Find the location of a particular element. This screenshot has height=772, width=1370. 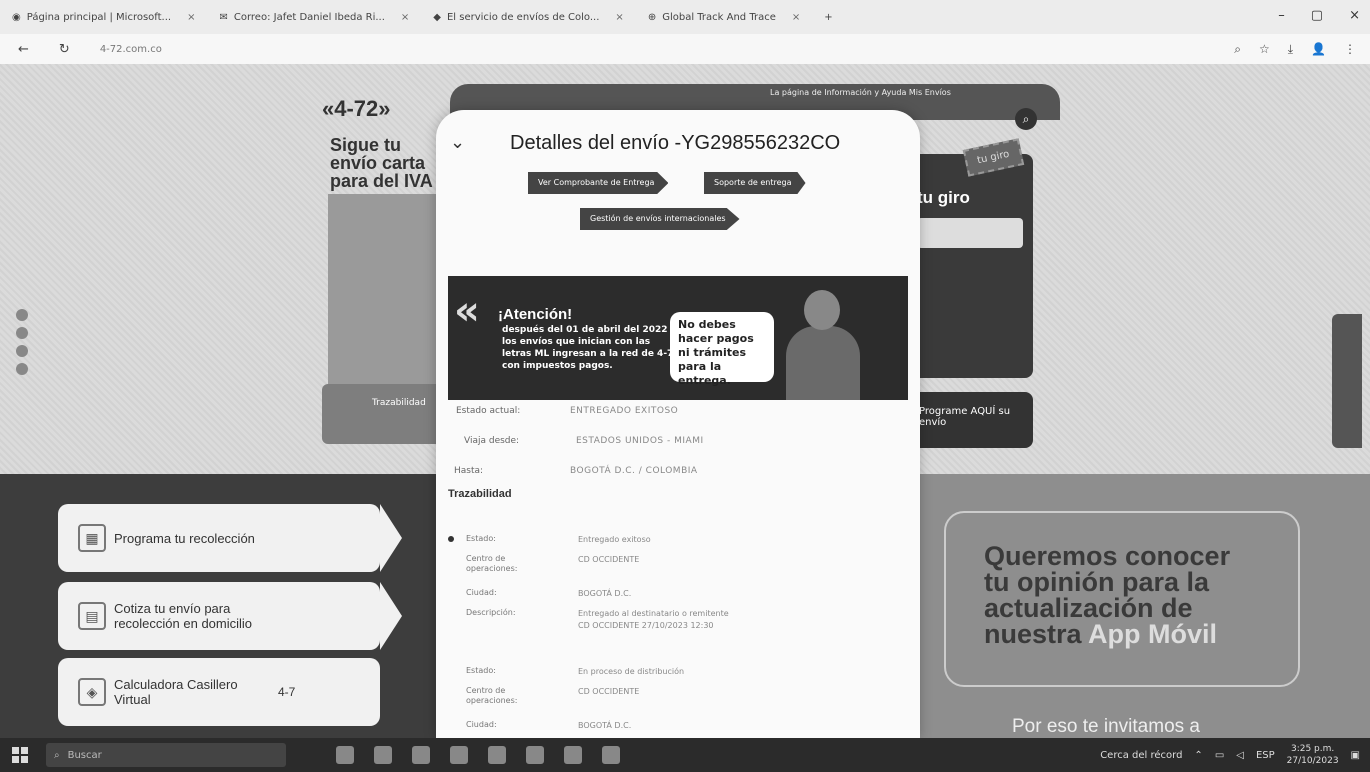

edge-icon: ◉ is located at coordinates (16, 17).